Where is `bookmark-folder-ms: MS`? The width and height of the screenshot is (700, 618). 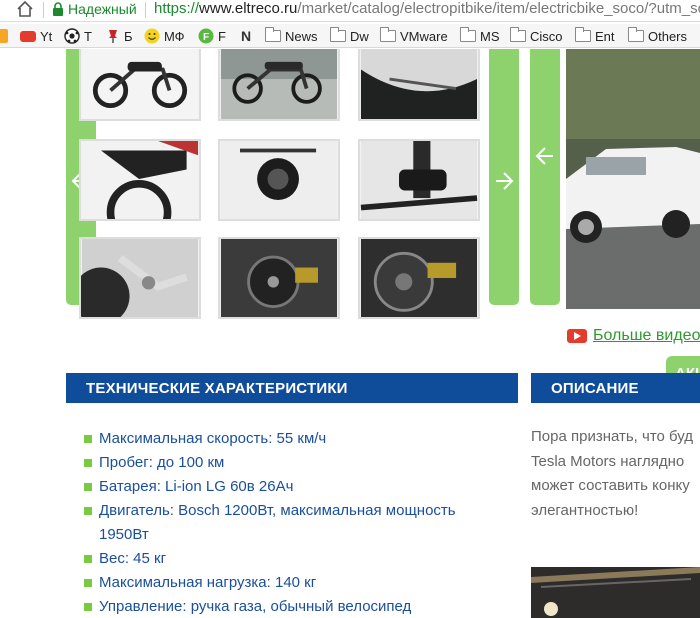 bookmark-folder-ms: MS is located at coordinates (480, 36).